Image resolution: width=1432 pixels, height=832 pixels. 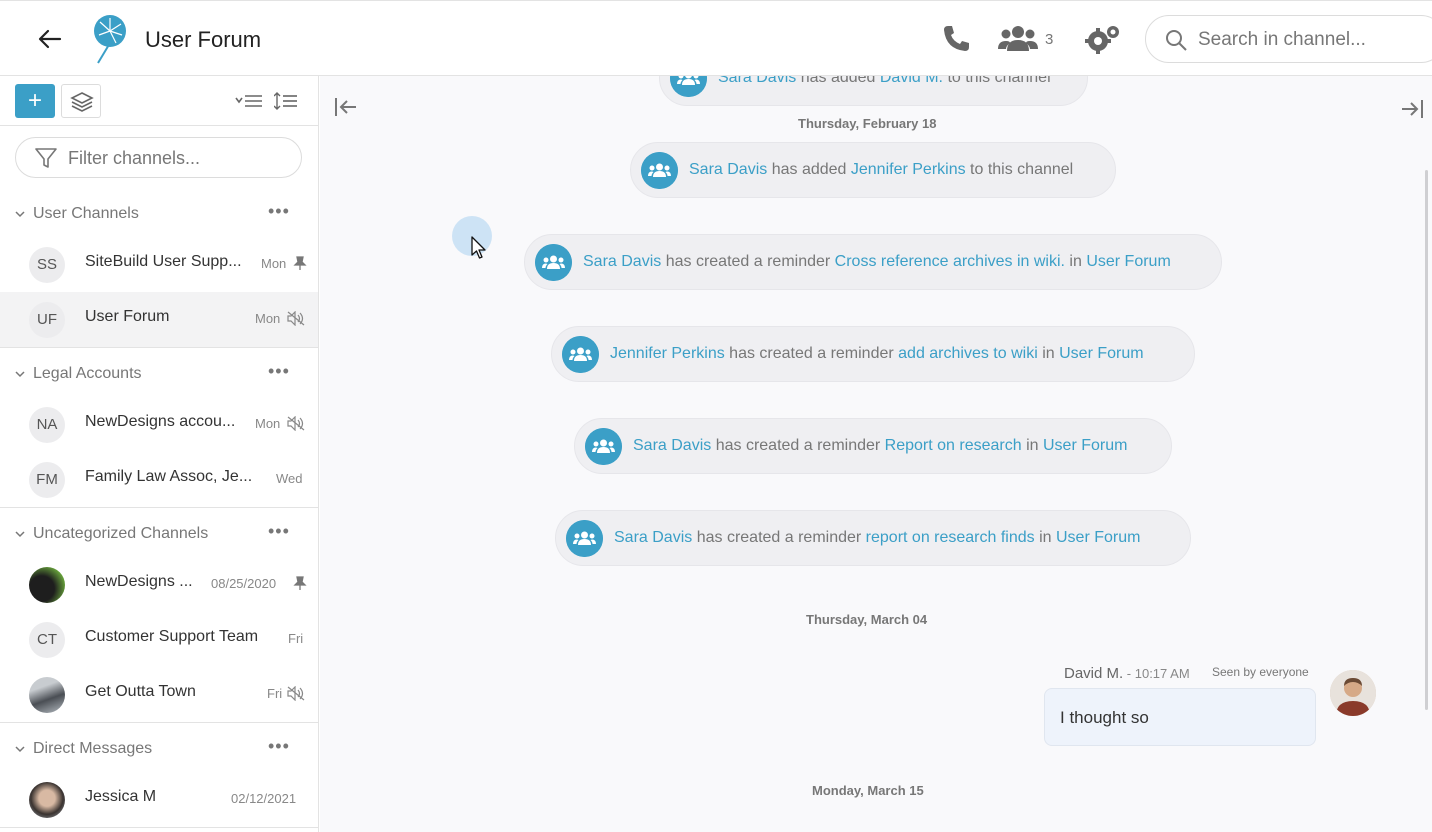 What do you see at coordinates (140, 691) in the screenshot?
I see `channel-name: Get Outta Town` at bounding box center [140, 691].